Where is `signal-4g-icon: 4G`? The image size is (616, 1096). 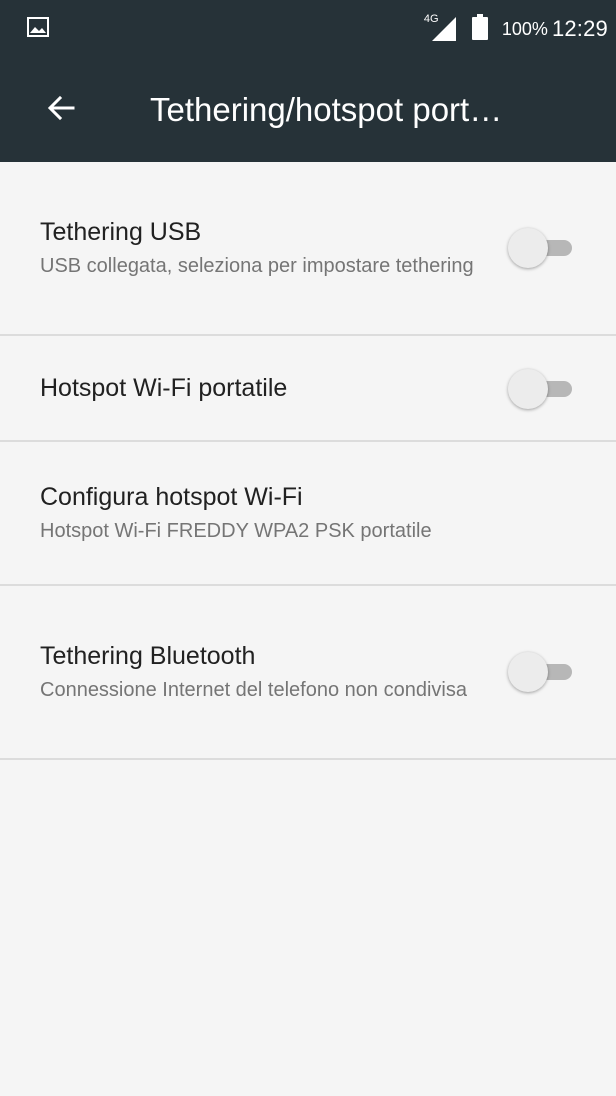 signal-4g-icon: 4G is located at coordinates (441, 28).